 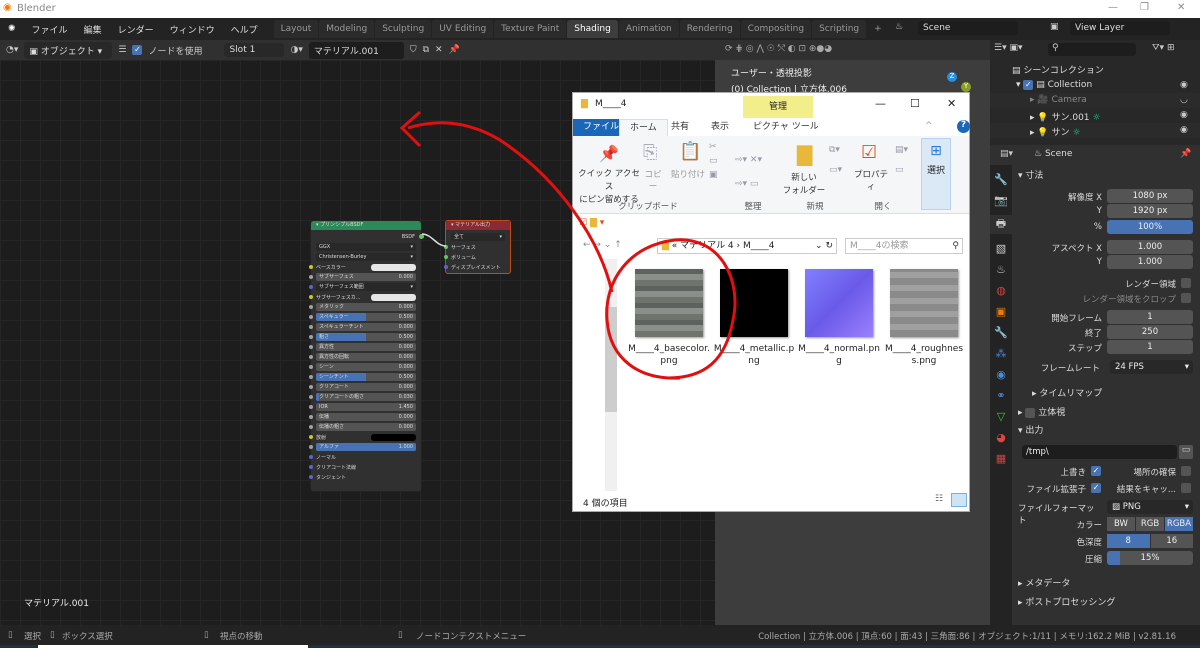 What do you see at coordinates (1030, 174) in the screenshot?
I see `dimensions-panel-header: ▾ 寸法` at bounding box center [1030, 174].